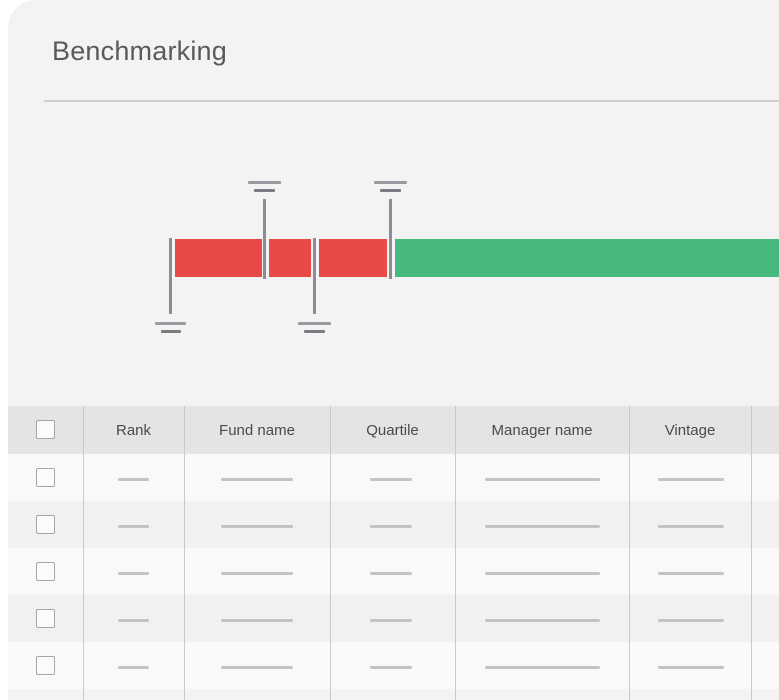  Describe the element at coordinates (690, 430) in the screenshot. I see `column-header-vintage: Vintage` at that location.